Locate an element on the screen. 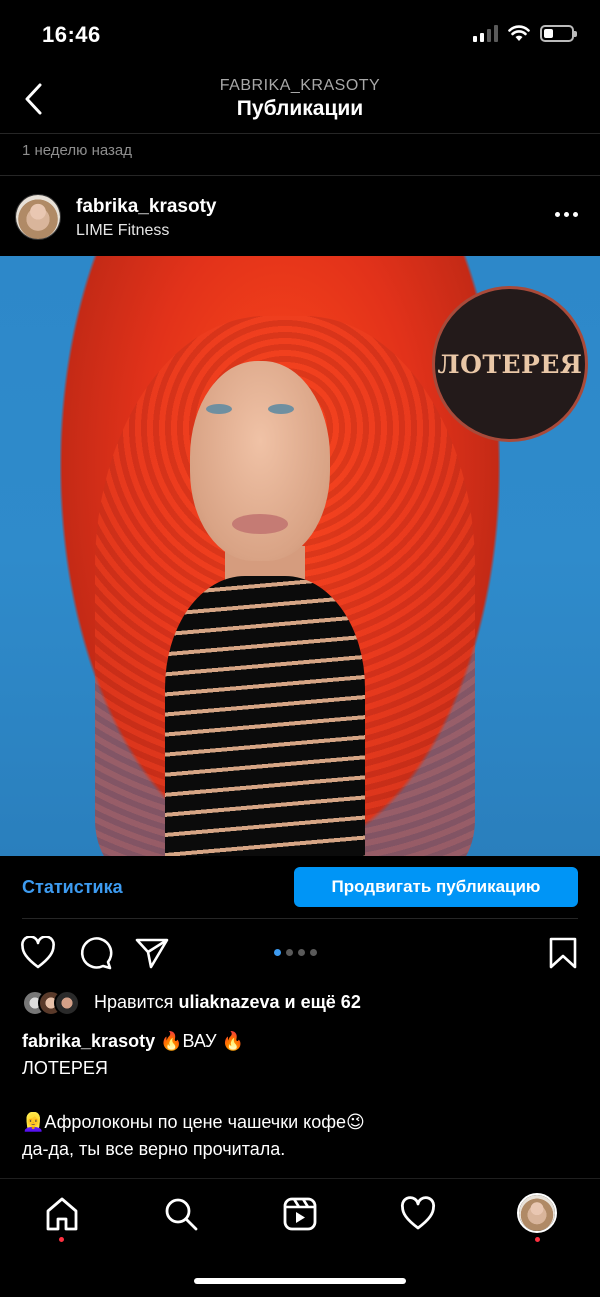 This screenshot has width=600, height=1297. promote-post-button: Продвигать публикацию is located at coordinates (436, 887).